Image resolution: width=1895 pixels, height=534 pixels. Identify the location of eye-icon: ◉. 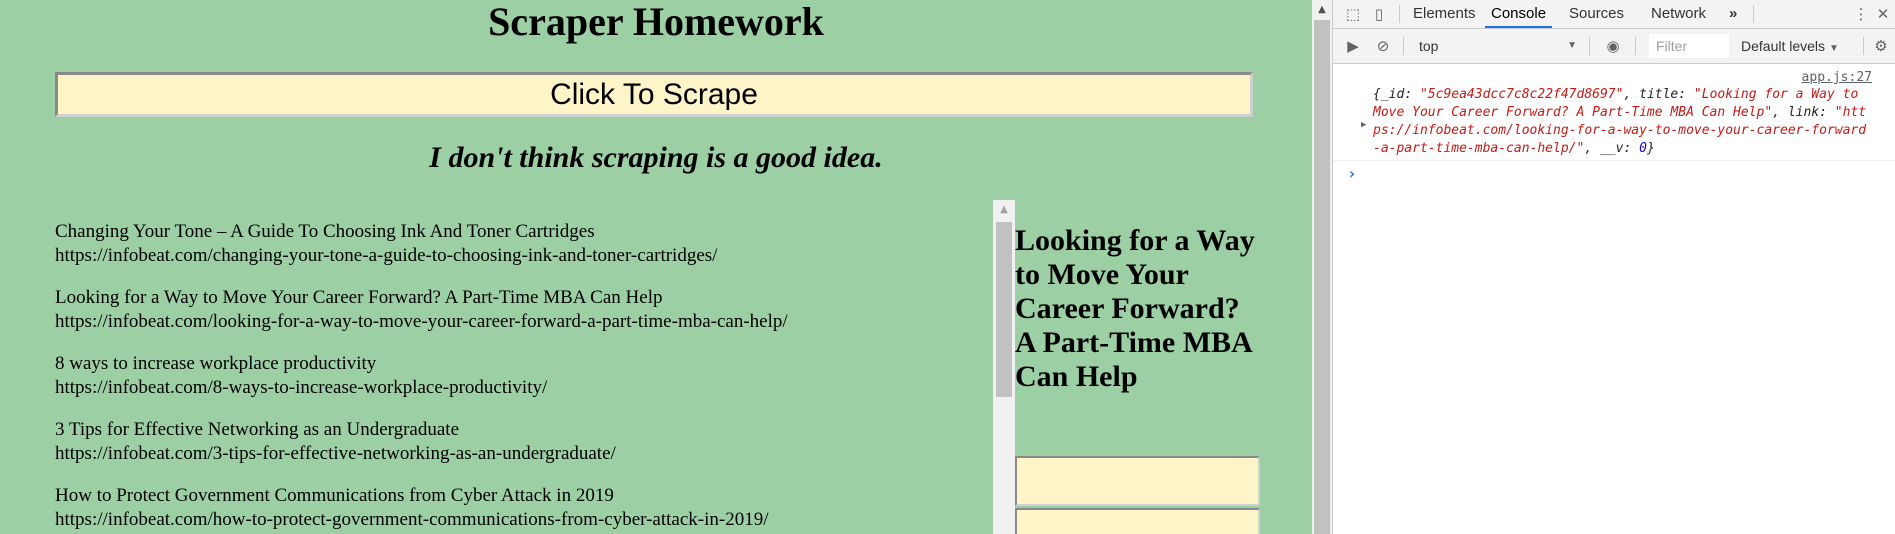
(1613, 46).